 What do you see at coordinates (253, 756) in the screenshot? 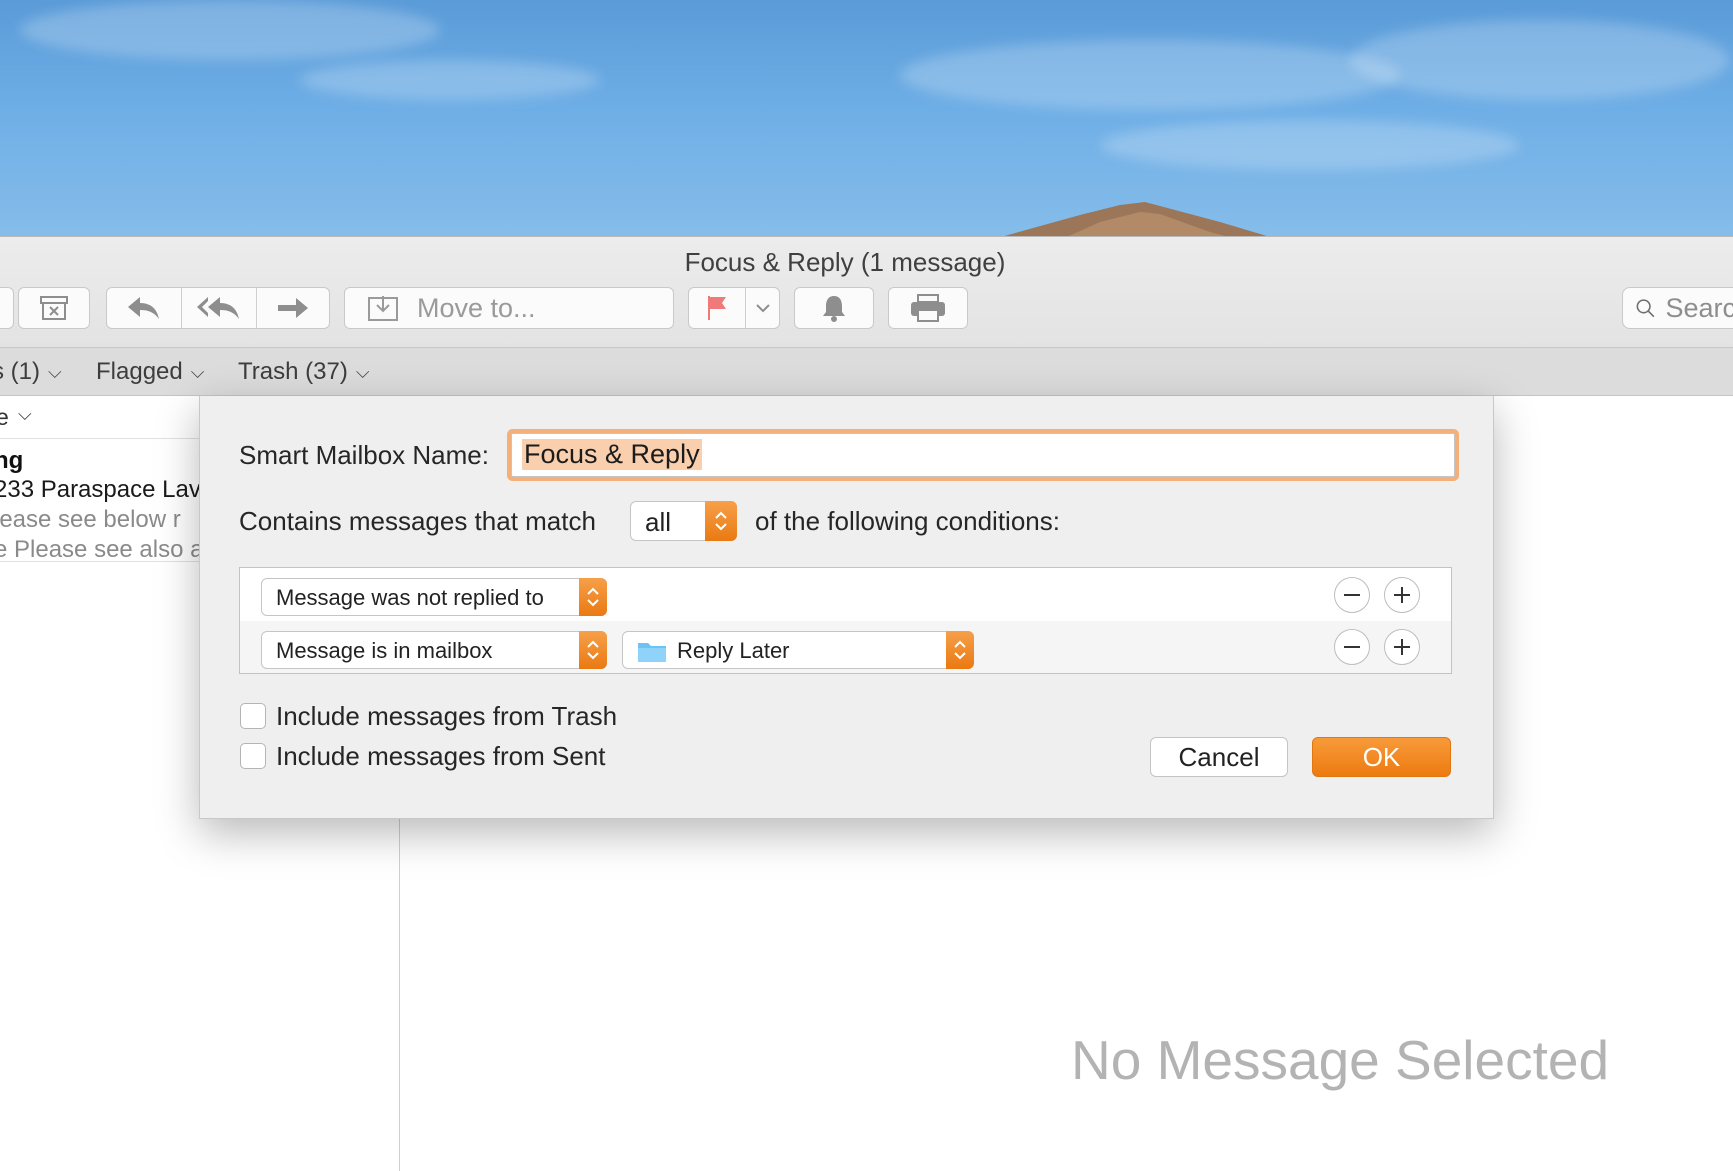
I see `include-sent-checkbox` at bounding box center [253, 756].